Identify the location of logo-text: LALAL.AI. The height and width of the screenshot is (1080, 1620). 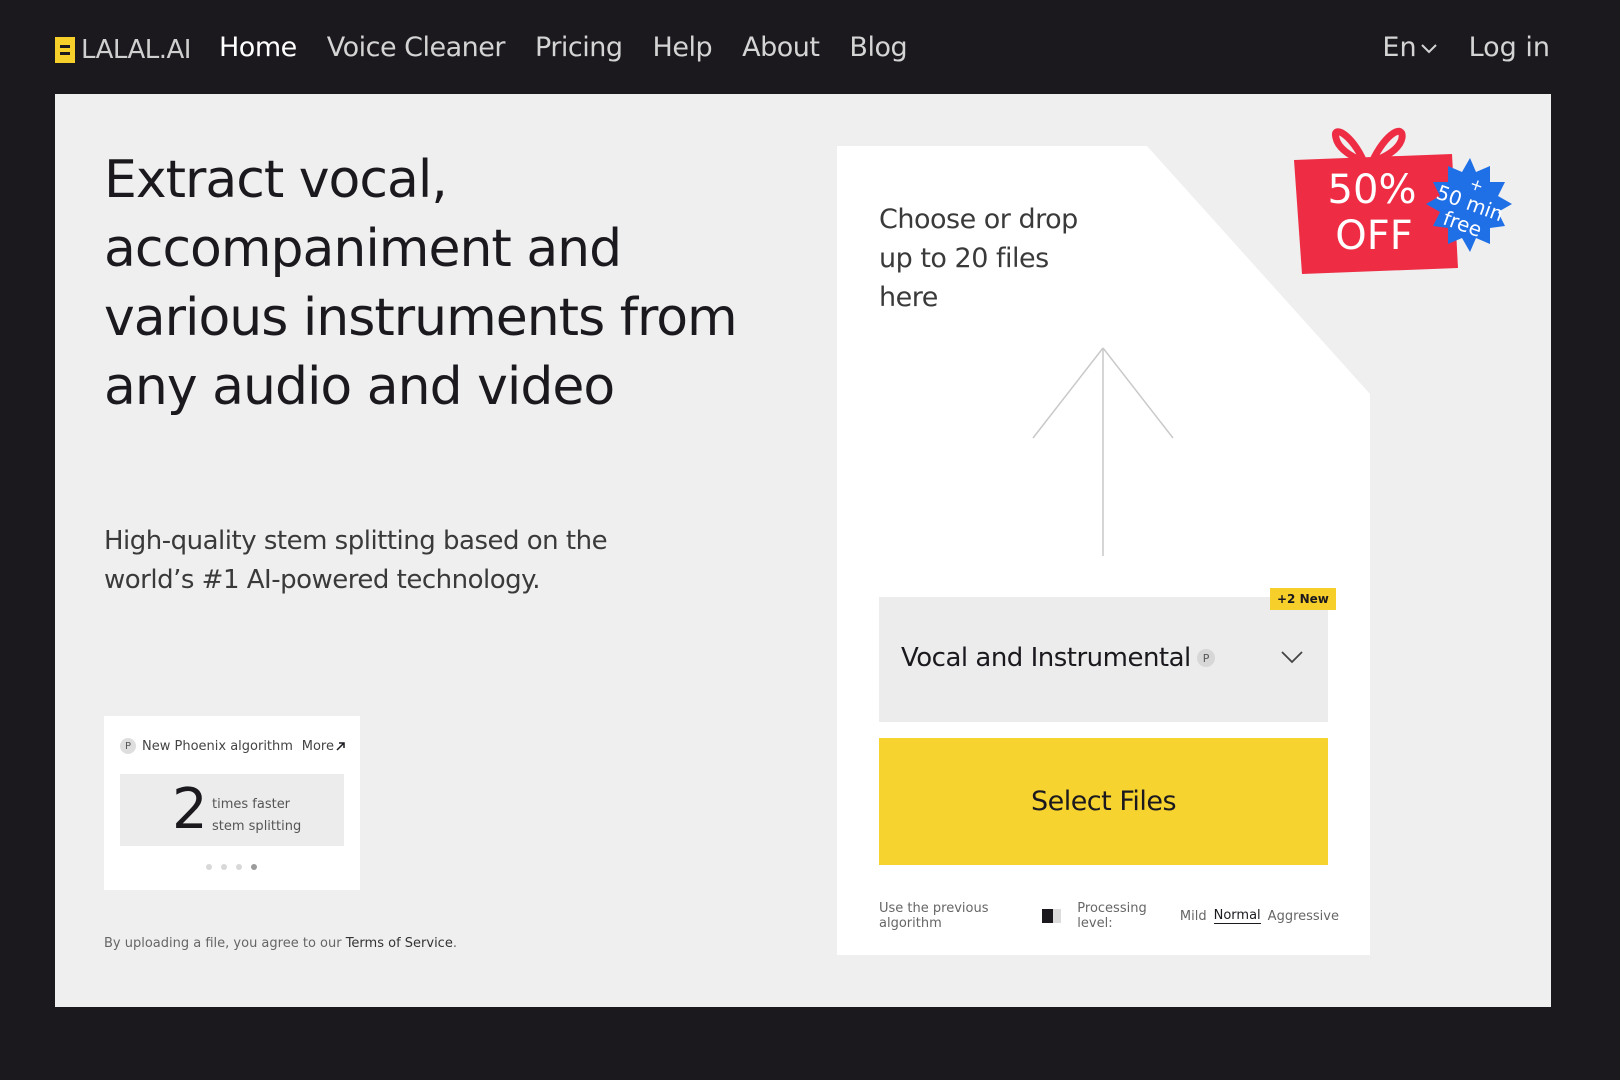
(136, 50).